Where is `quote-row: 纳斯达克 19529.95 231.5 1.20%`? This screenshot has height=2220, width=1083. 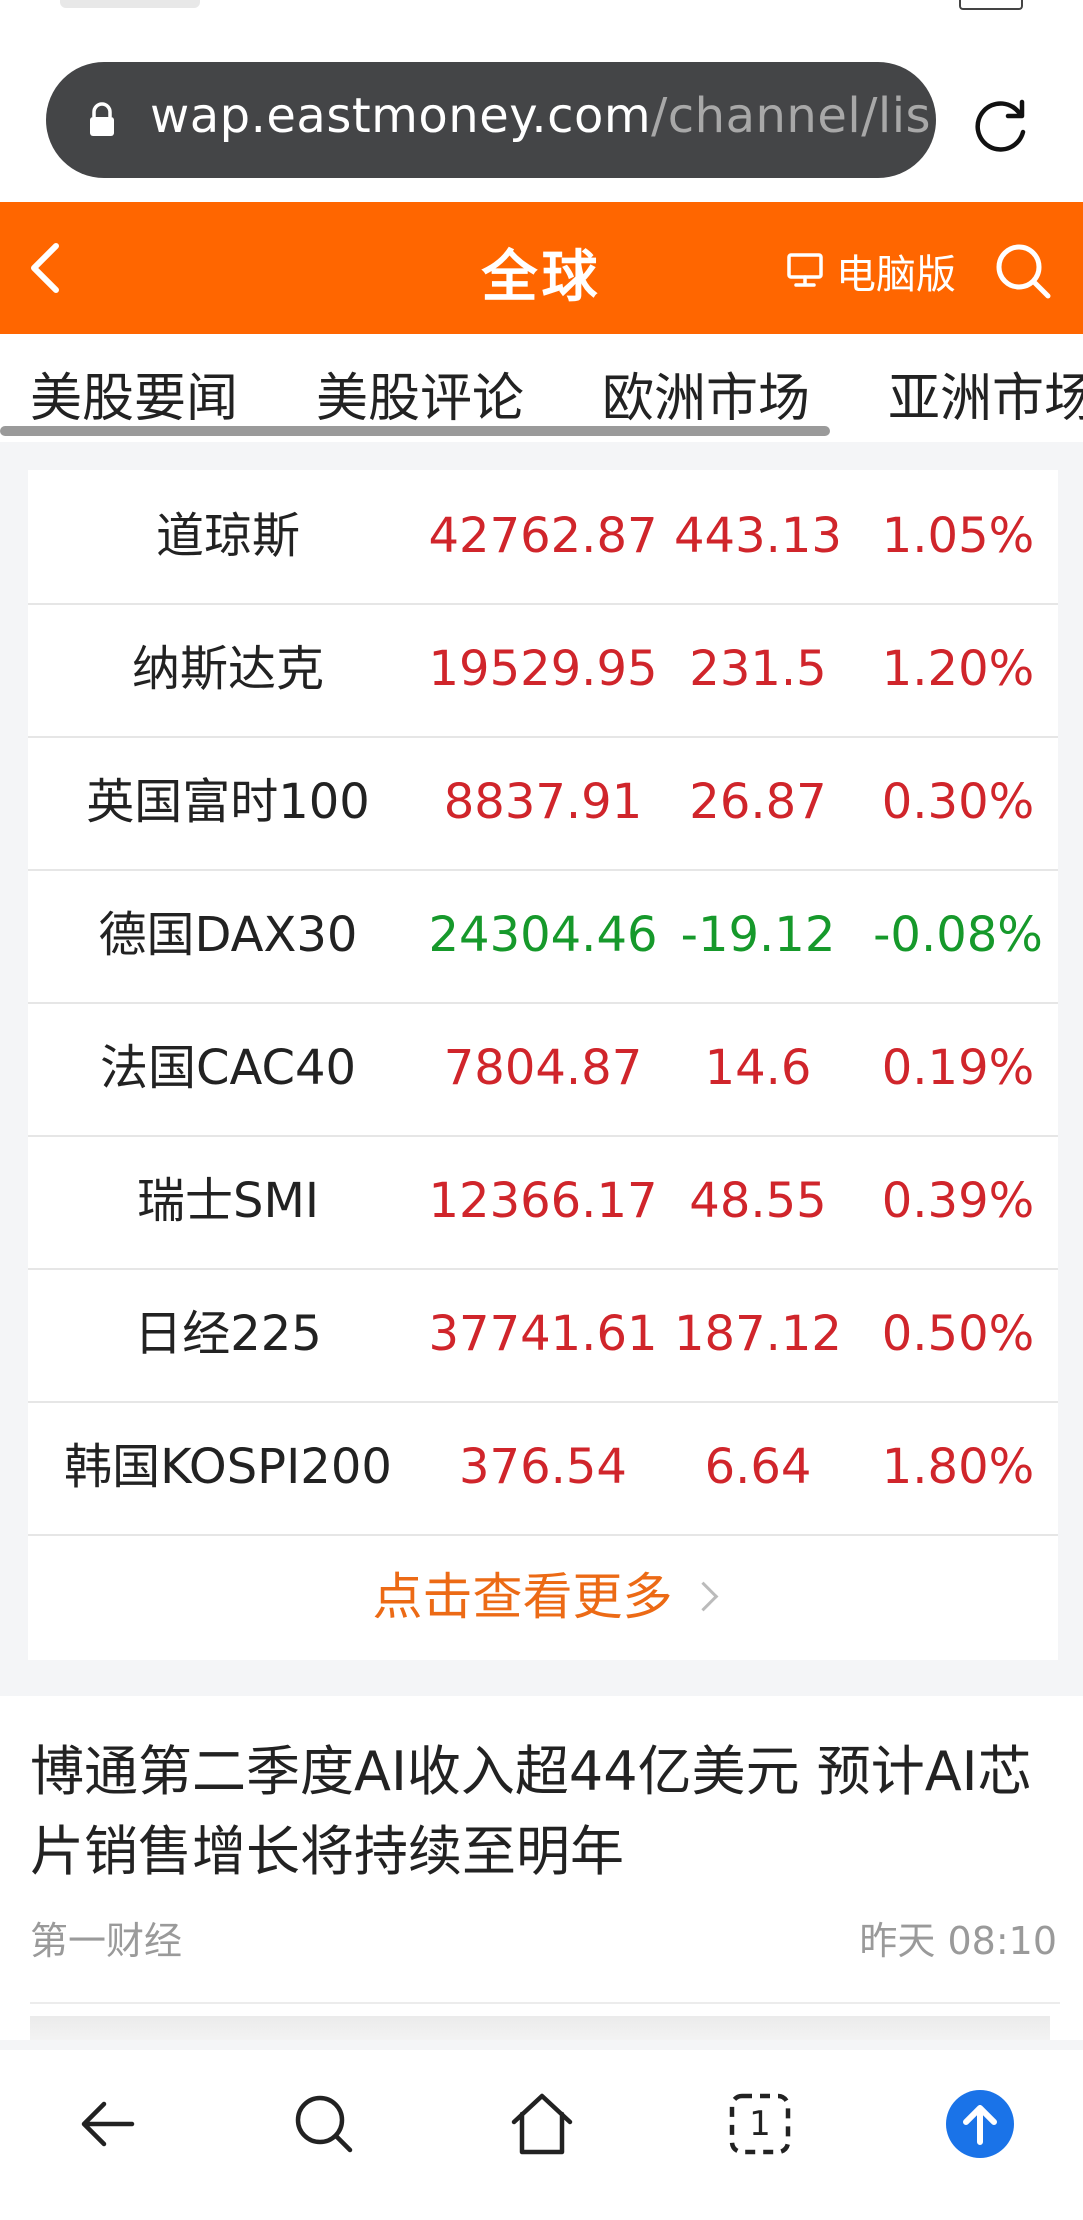 quote-row: 纳斯达克 19529.95 231.5 1.20% is located at coordinates (543, 670).